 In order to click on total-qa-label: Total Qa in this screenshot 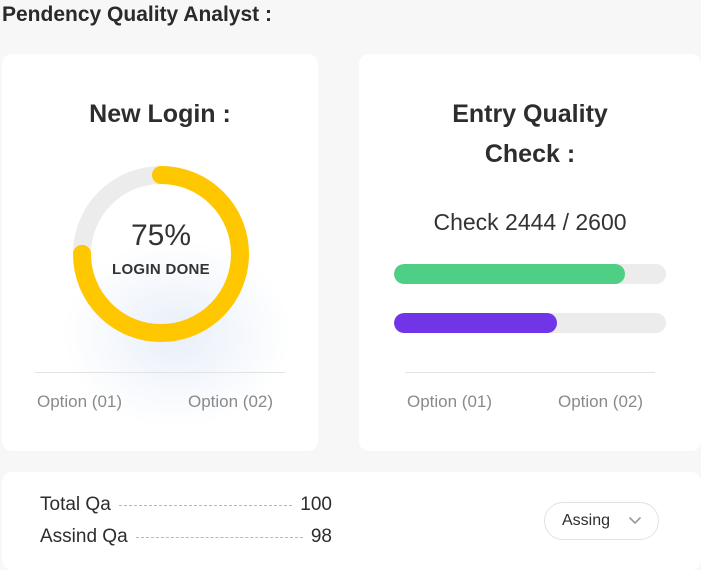, I will do `click(75, 504)`.